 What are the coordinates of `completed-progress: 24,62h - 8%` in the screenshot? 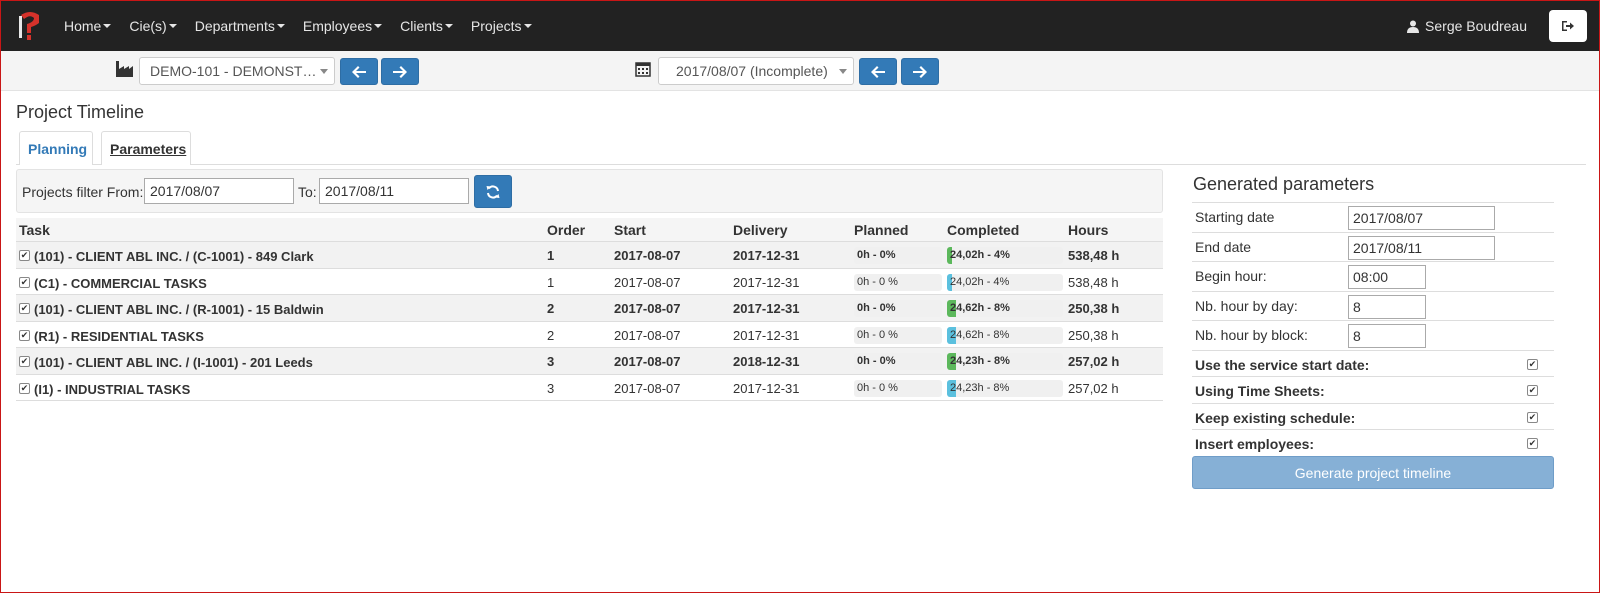 It's located at (1005, 308).